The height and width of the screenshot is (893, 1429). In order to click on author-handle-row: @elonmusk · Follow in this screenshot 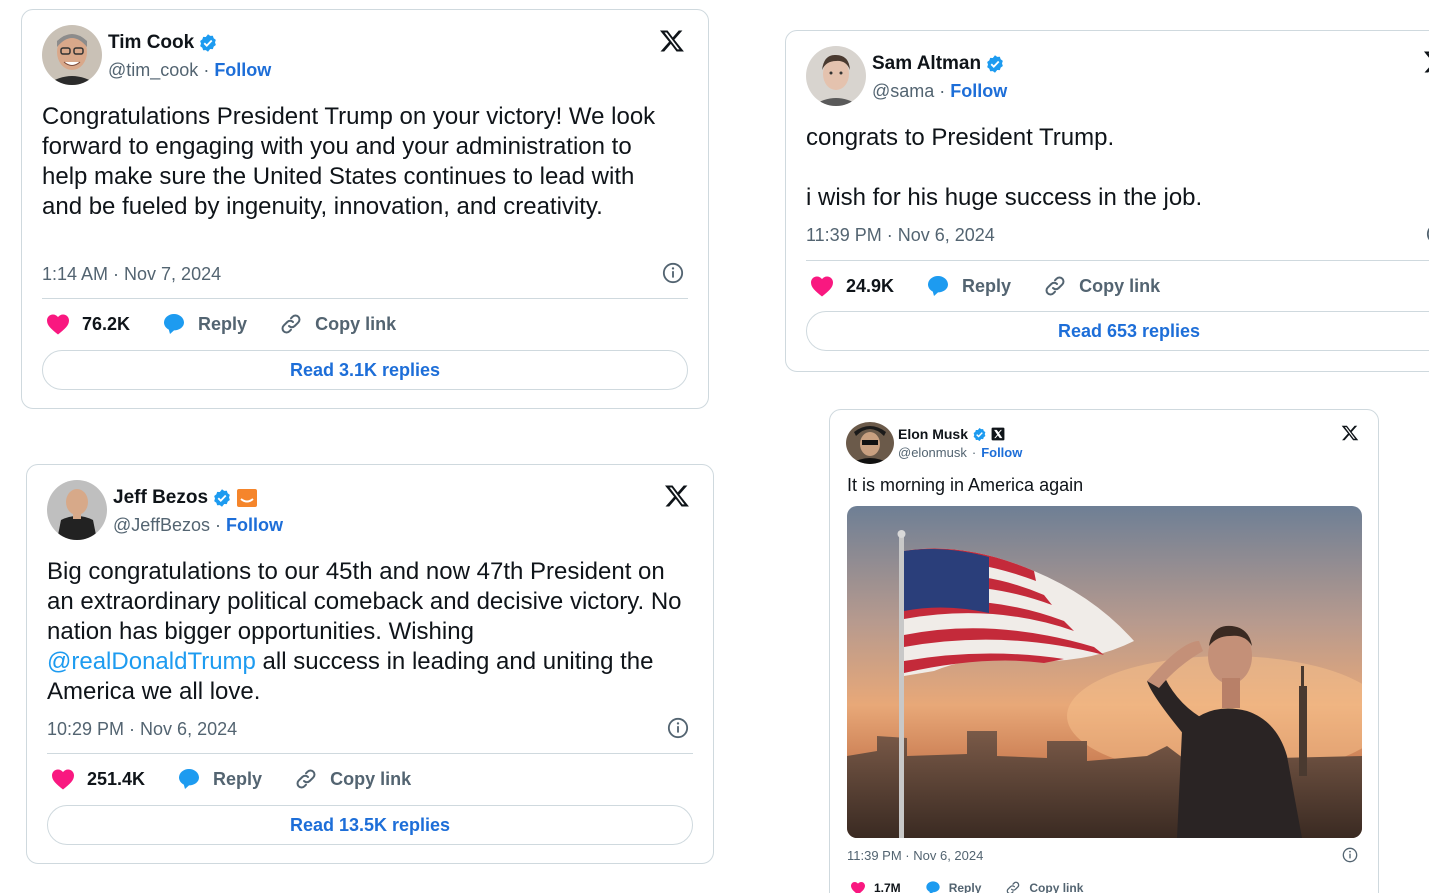, I will do `click(960, 452)`.